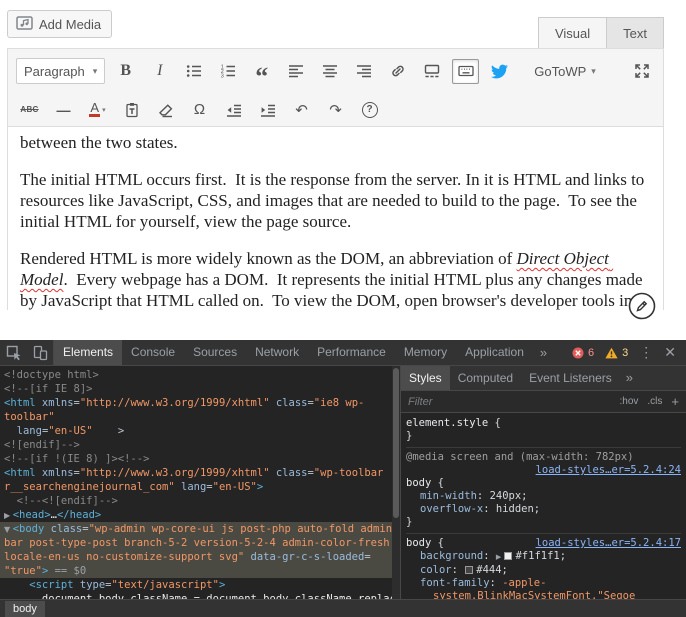  Describe the element at coordinates (608, 470) in the screenshot. I see `stylesheet-source-link: load-styles…er=5.2.4:24` at that location.